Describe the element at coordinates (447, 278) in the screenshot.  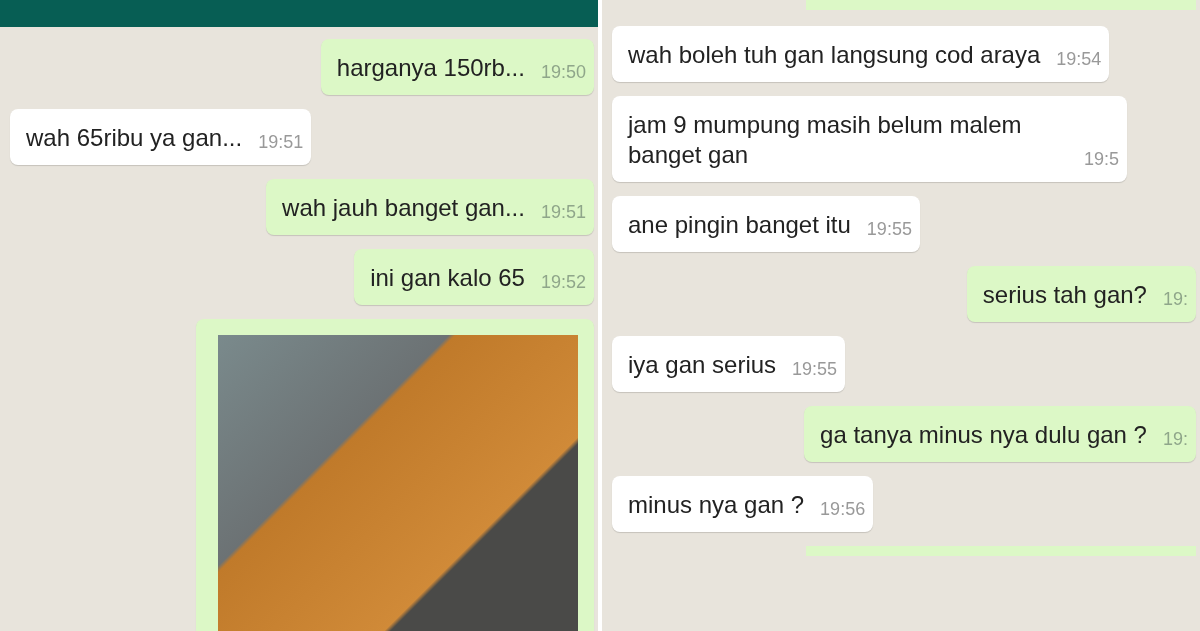
I see `message-text: ini gan kalo 65` at that location.